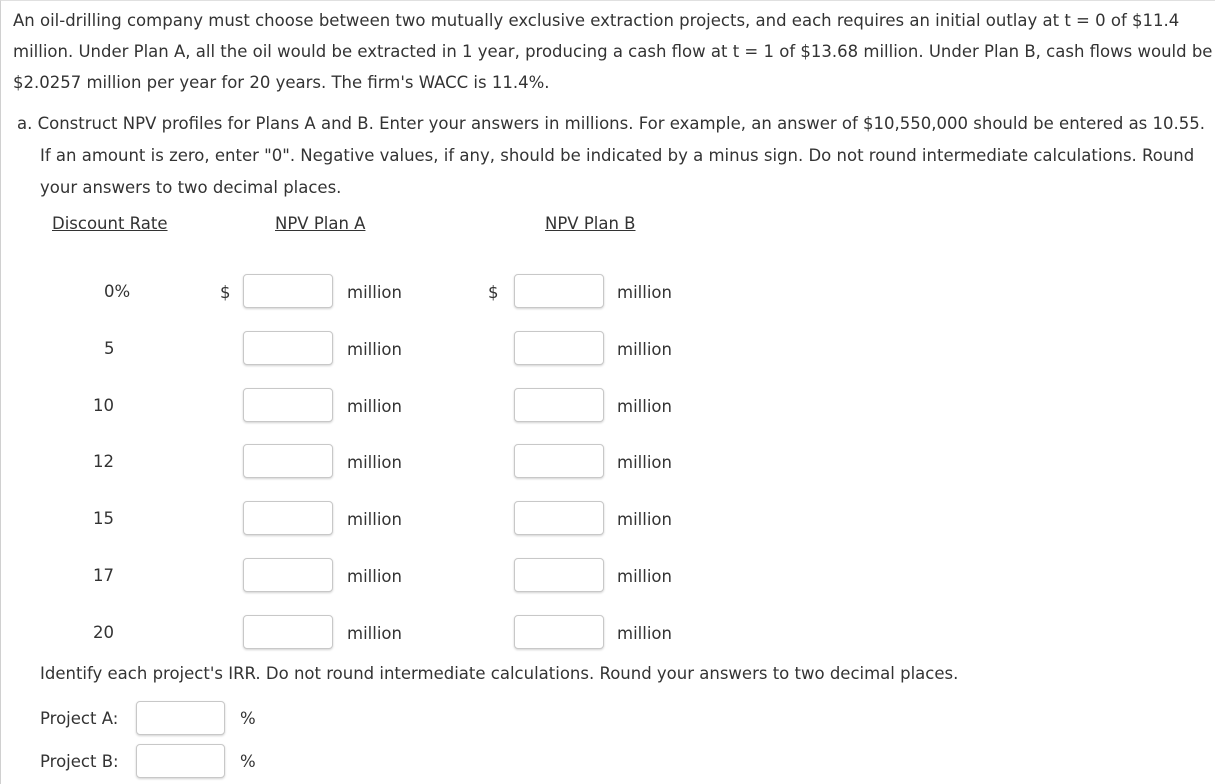 Image resolution: width=1215 pixels, height=784 pixels. What do you see at coordinates (103, 518) in the screenshot?
I see `discount-rate-value: 15` at bounding box center [103, 518].